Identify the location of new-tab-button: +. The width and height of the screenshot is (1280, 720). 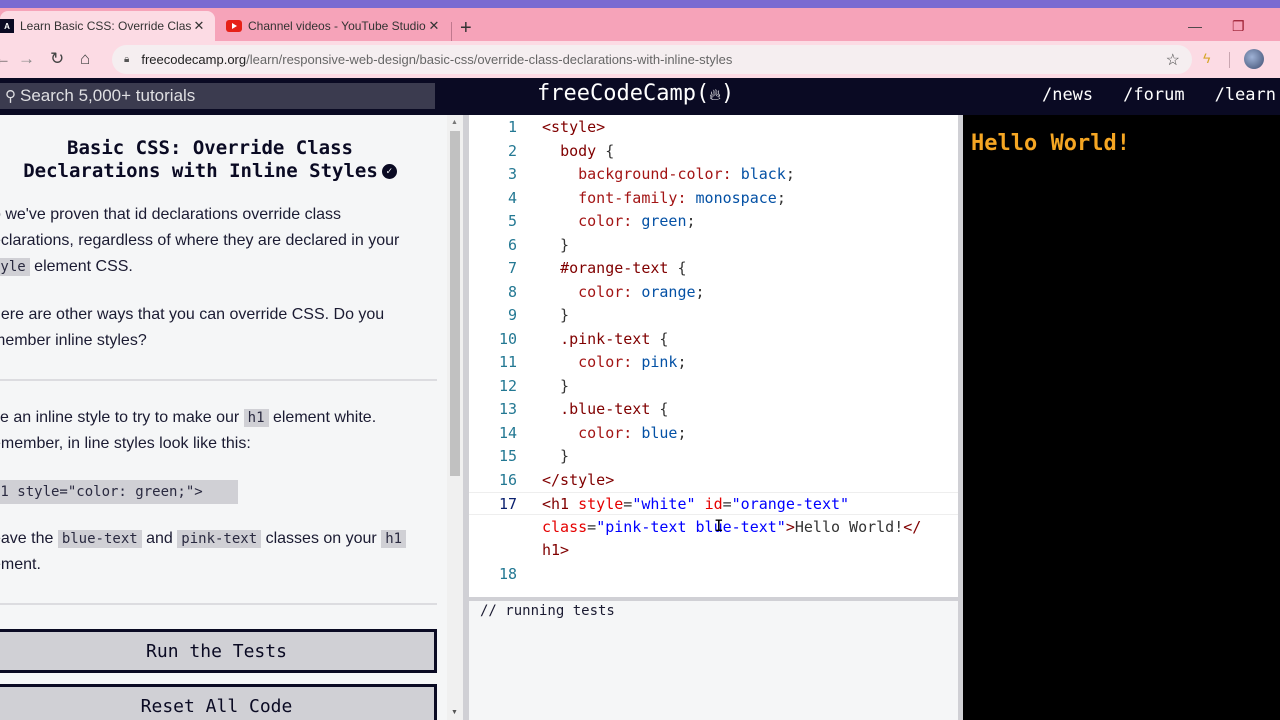
(466, 28).